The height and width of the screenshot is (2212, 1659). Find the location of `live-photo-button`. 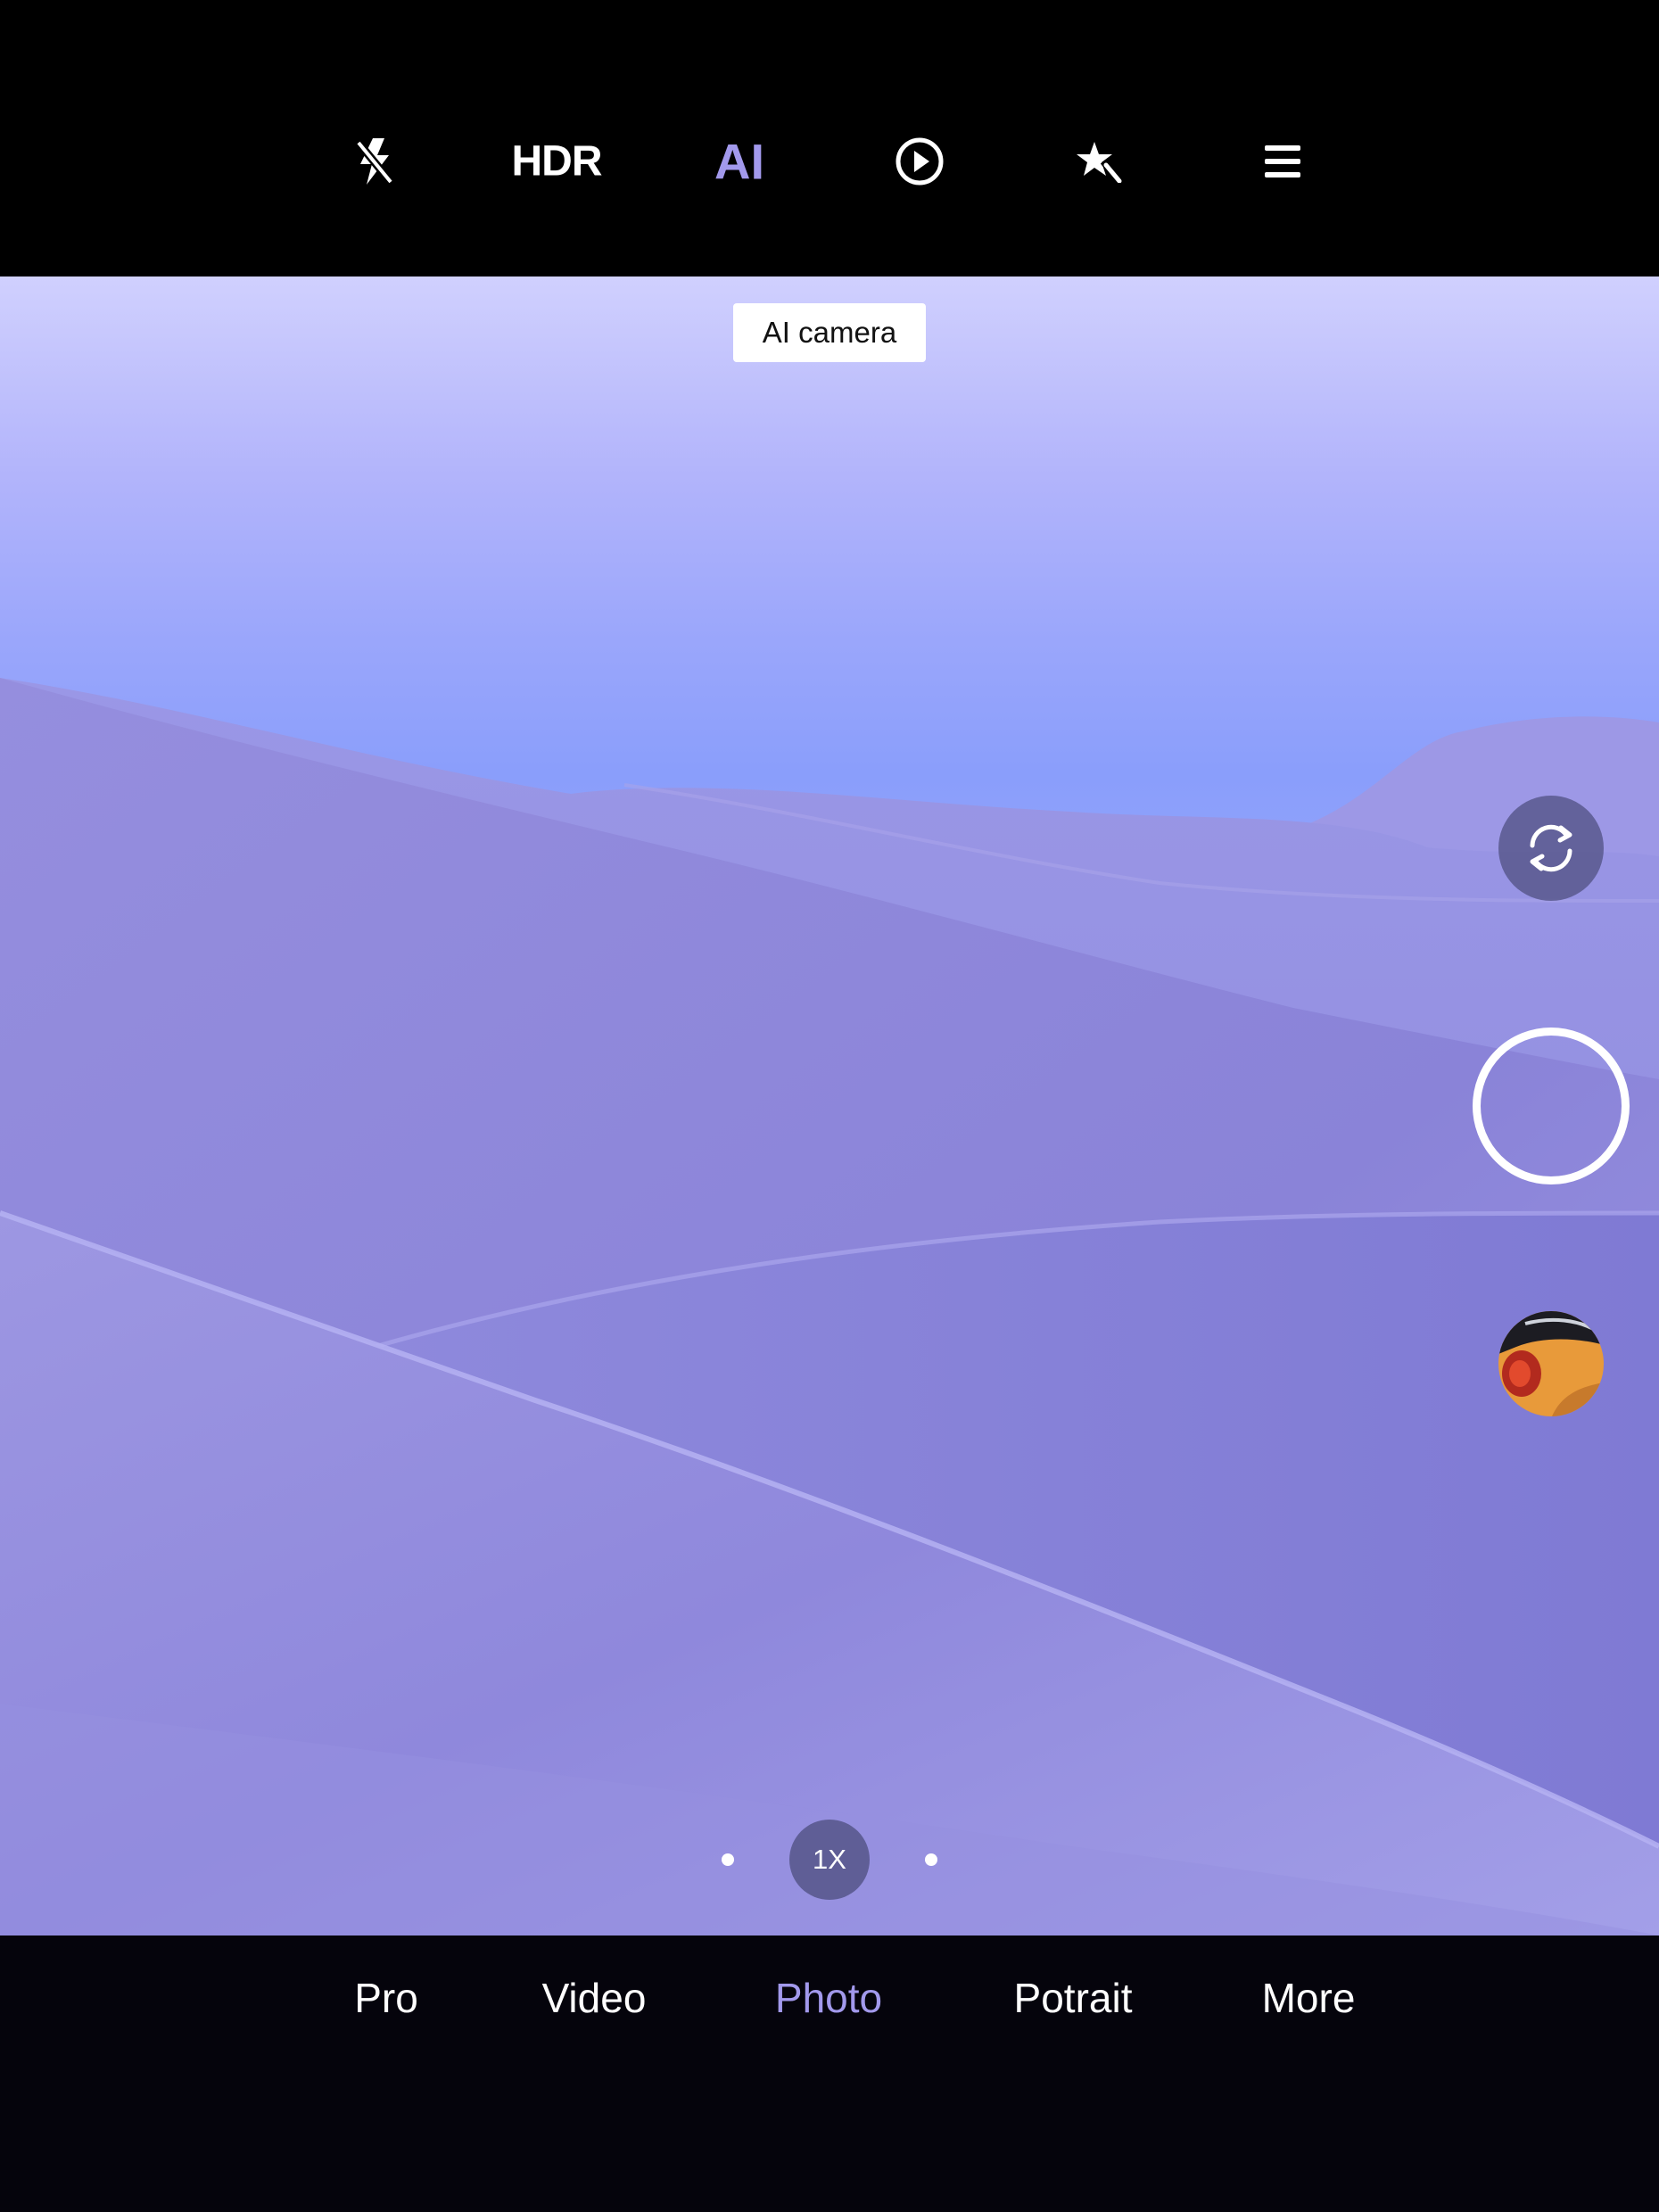

live-photo-button is located at coordinates (920, 161).